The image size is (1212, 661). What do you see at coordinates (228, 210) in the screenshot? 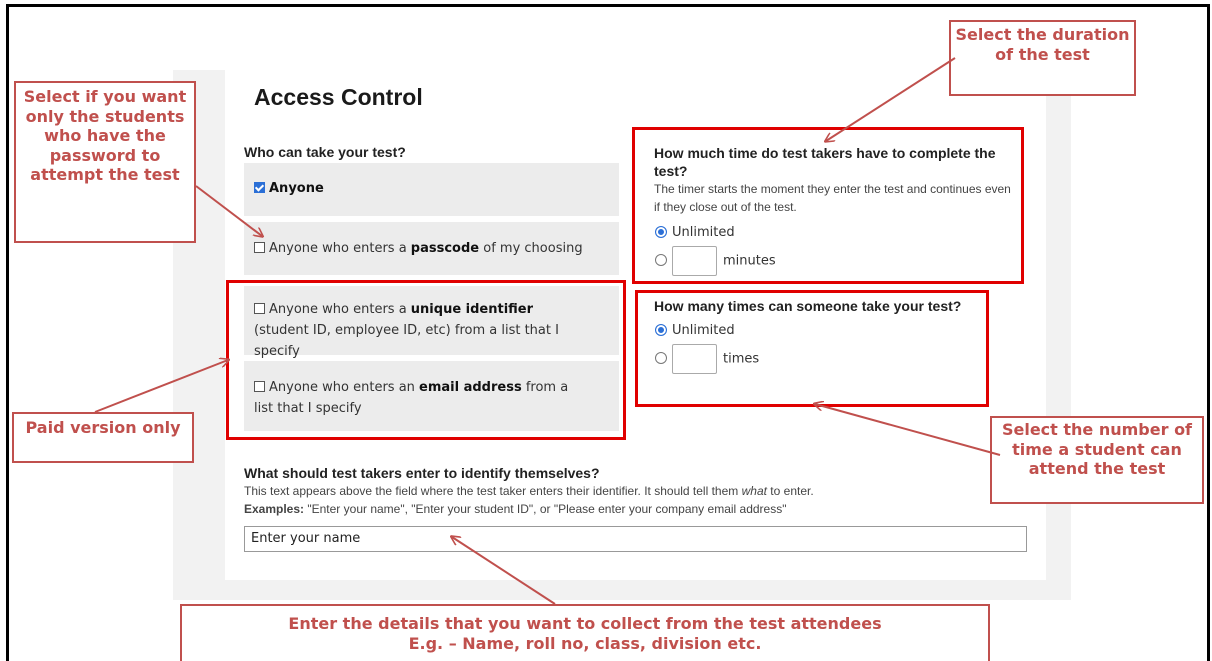
I see `arrow-password` at bounding box center [228, 210].